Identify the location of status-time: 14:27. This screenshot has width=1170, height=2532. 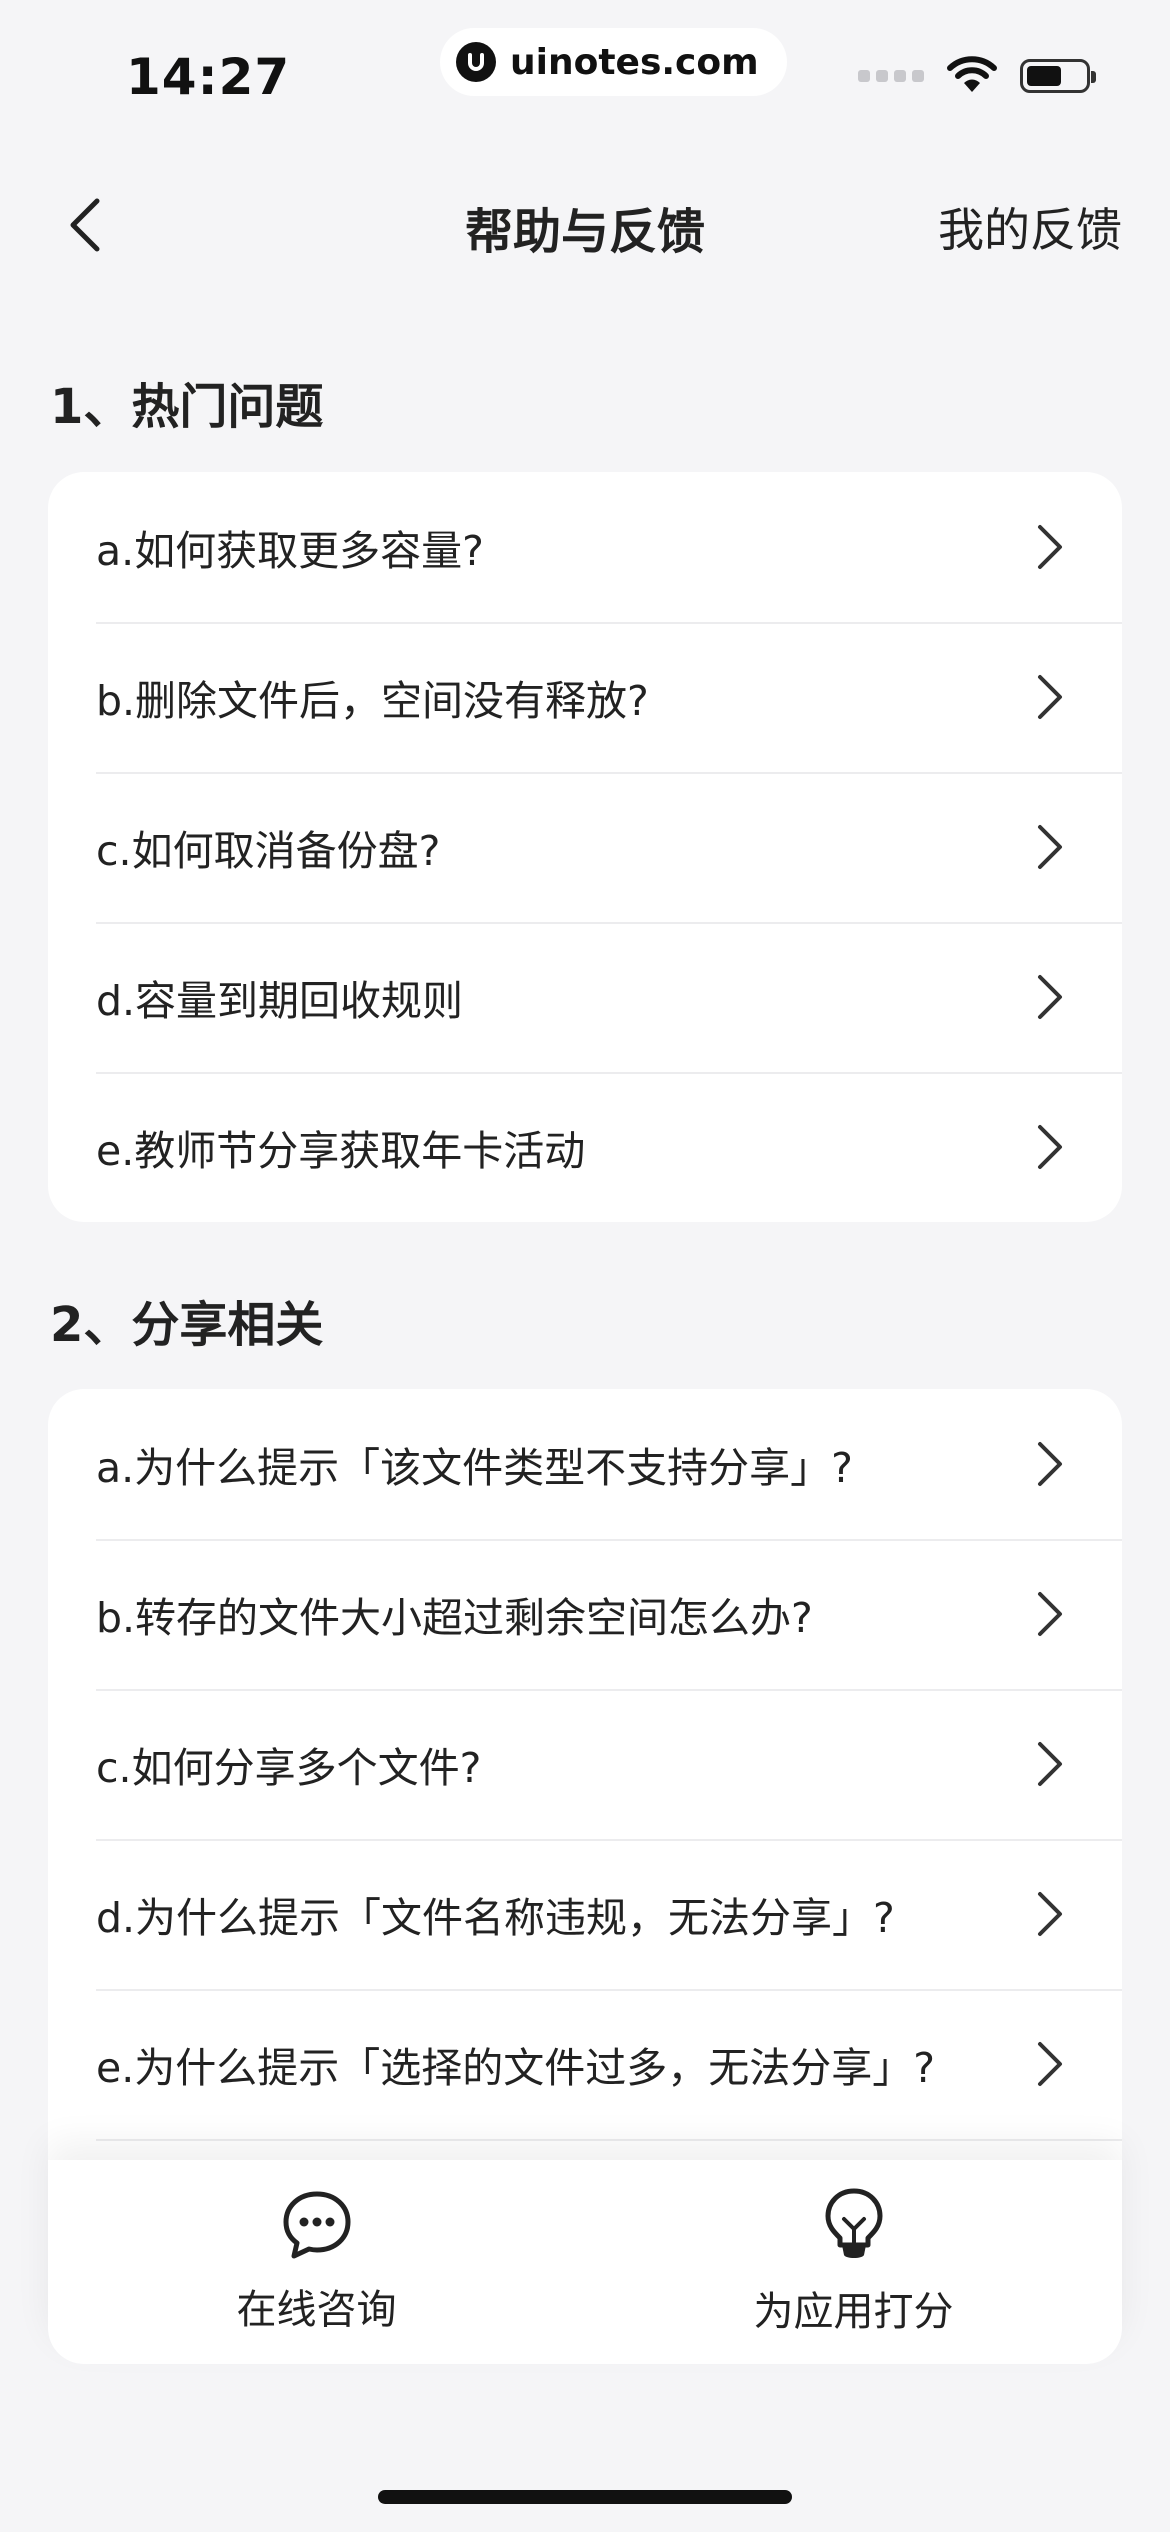
(208, 77).